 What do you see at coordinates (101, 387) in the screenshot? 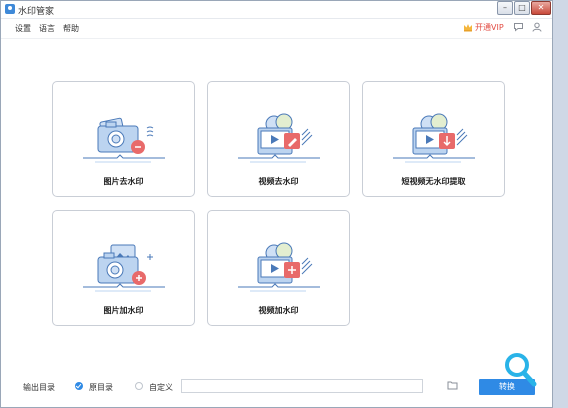
I see `original-directory-label: 原目录` at bounding box center [101, 387].